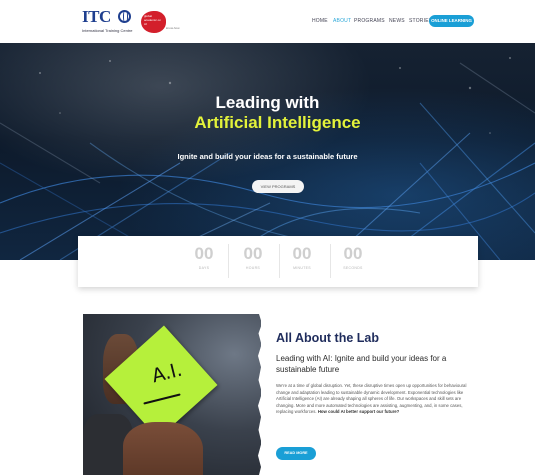  I want to click on partner-badge: global academic on AI, so click(153, 22).